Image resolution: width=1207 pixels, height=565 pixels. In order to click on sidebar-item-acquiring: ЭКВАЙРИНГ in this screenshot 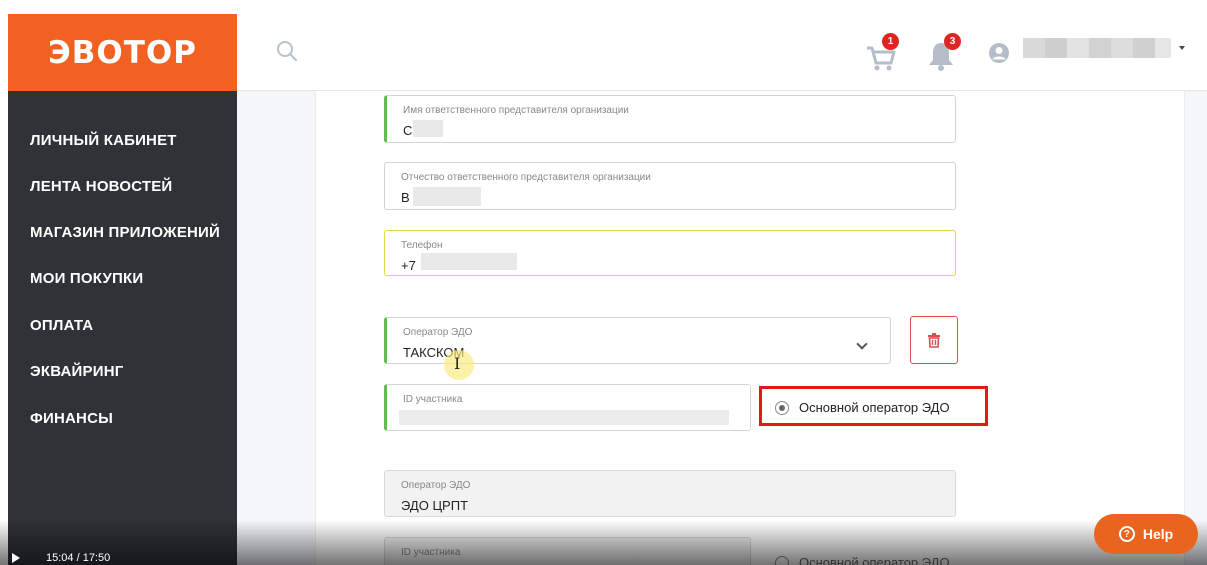, I will do `click(76, 371)`.